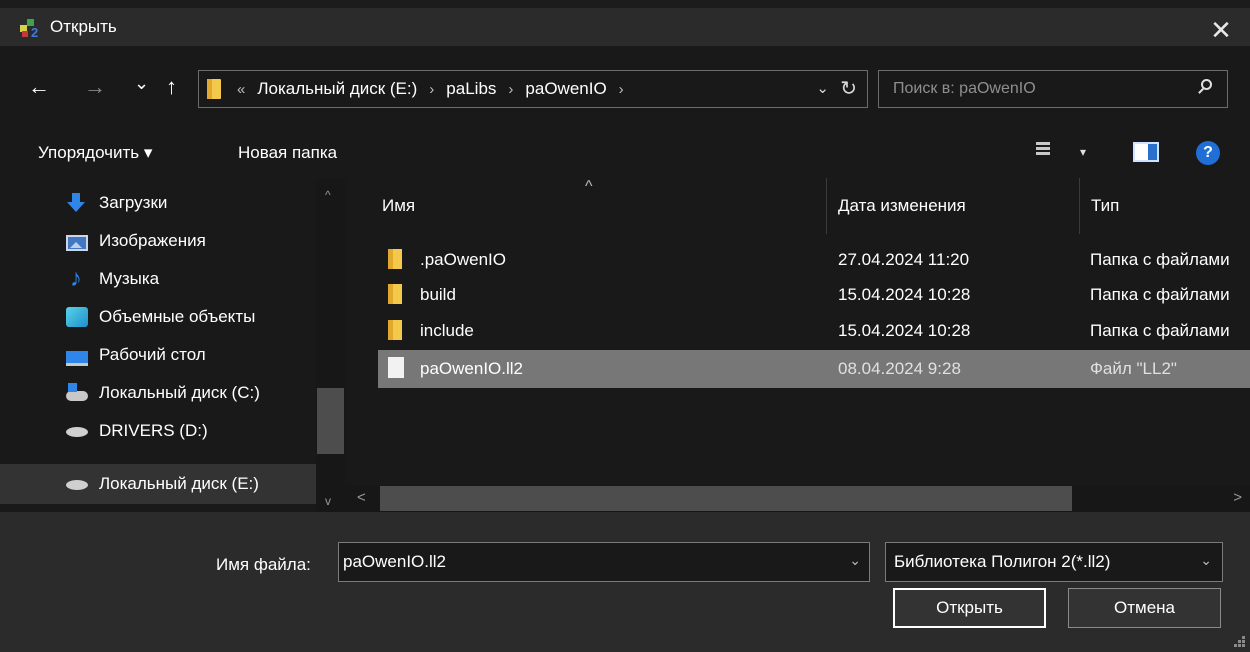 The image size is (1250, 652). I want to click on sidebar-item-drive-c: Локальный диск (C:), so click(158, 393).